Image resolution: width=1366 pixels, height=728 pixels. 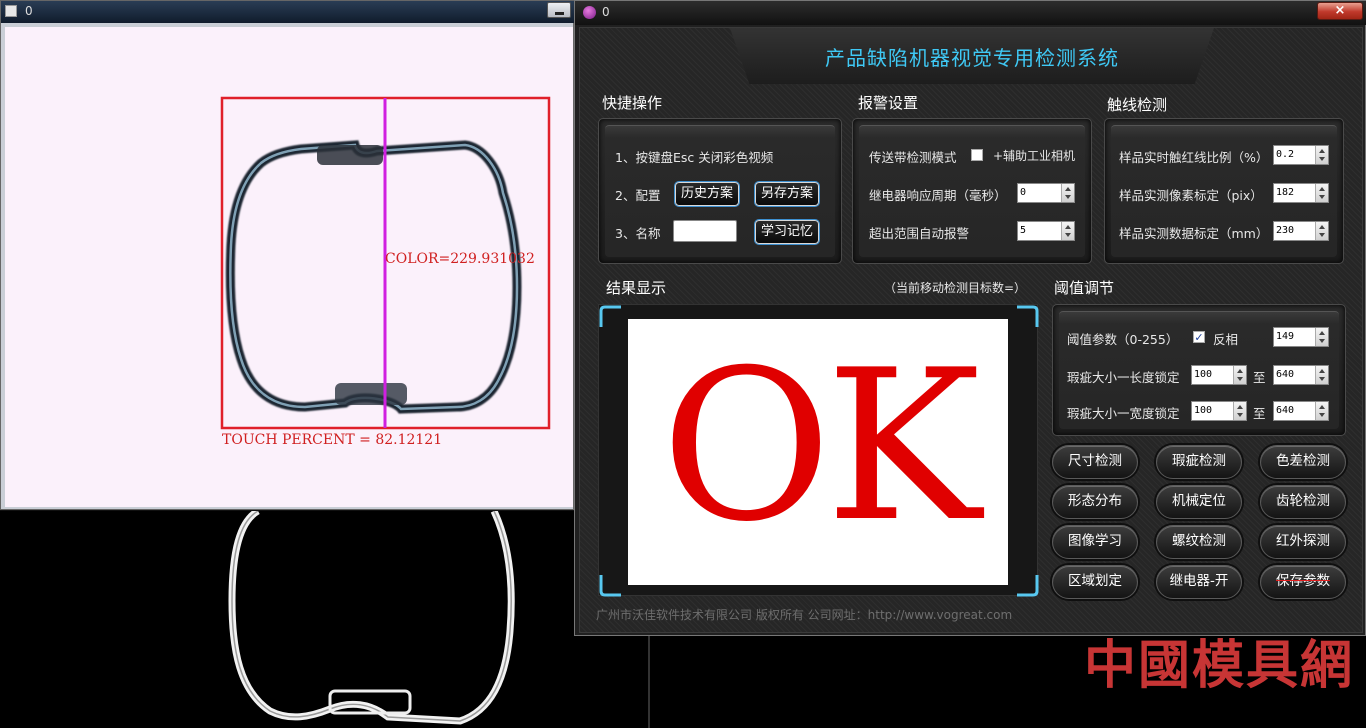 What do you see at coordinates (1046, 193) in the screenshot?
I see `relay-period-spinbox: 0` at bounding box center [1046, 193].